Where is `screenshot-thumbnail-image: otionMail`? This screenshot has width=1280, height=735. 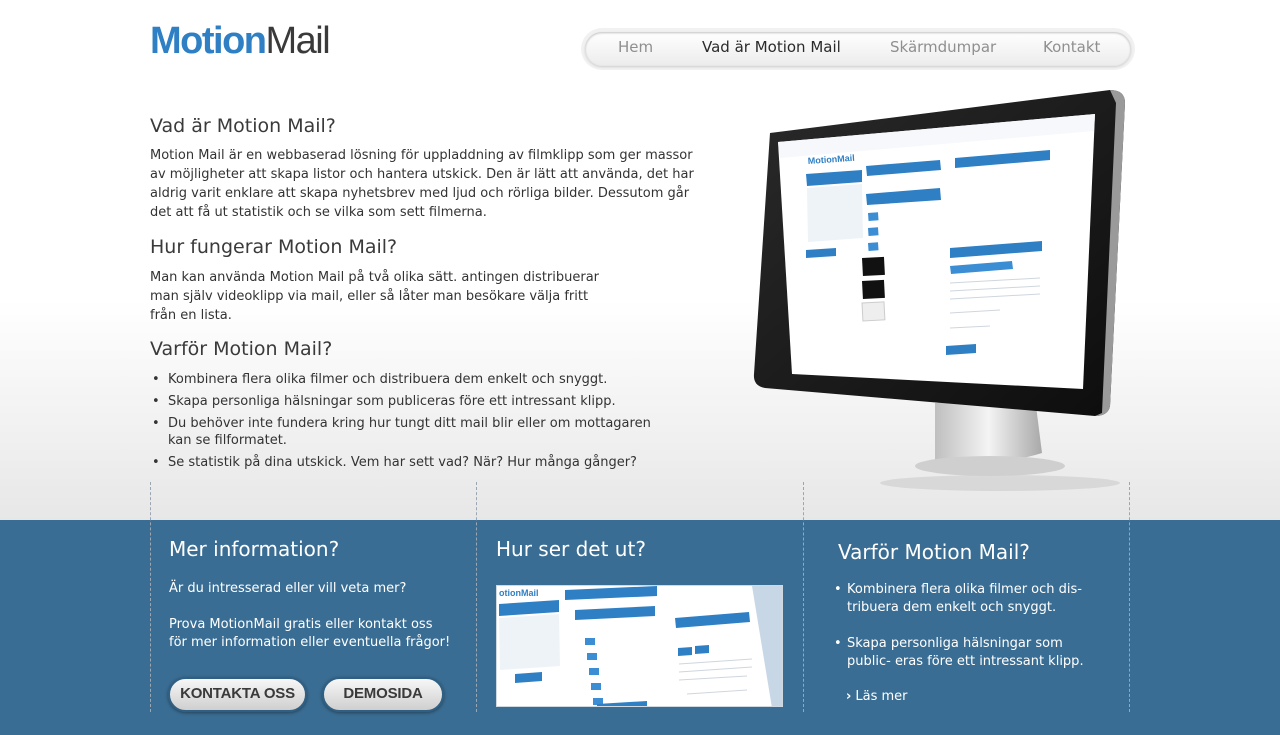 screenshot-thumbnail-image: otionMail is located at coordinates (639, 646).